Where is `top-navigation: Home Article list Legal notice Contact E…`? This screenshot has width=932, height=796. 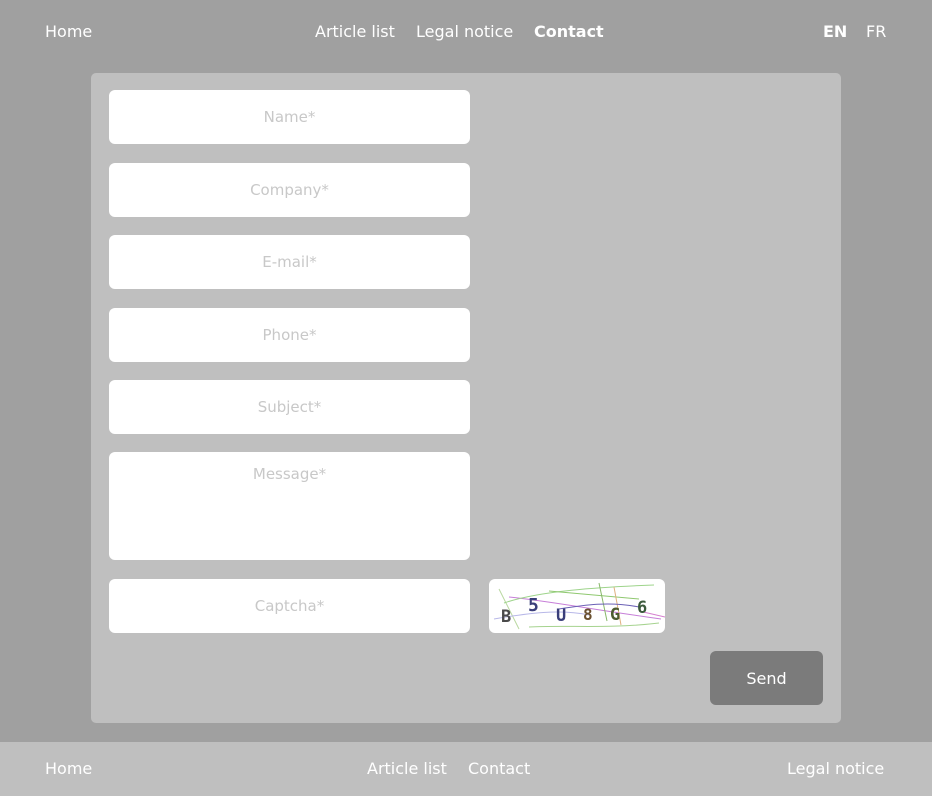
top-navigation: Home Article list Legal notice Contact E… is located at coordinates (466, 32).